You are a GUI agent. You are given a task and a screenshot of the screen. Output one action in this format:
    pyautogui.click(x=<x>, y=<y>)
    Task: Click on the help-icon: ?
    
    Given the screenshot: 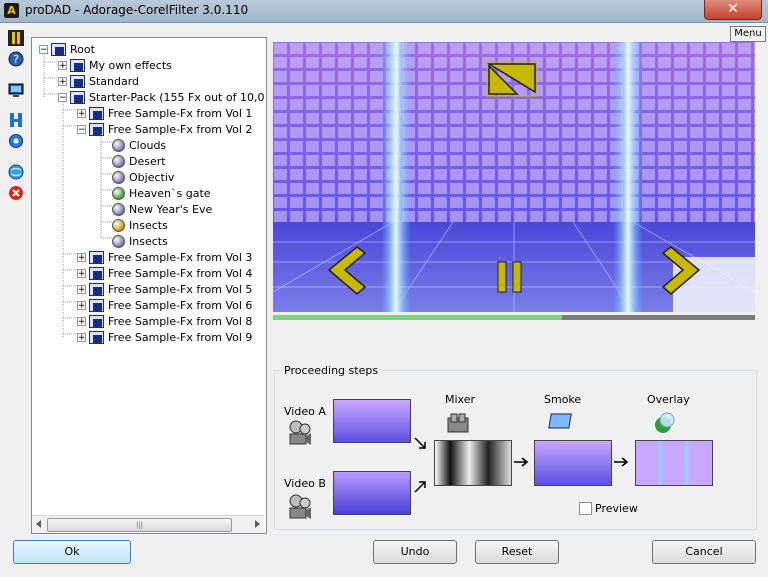 What is the action you would take?
    pyautogui.click(x=16, y=59)
    